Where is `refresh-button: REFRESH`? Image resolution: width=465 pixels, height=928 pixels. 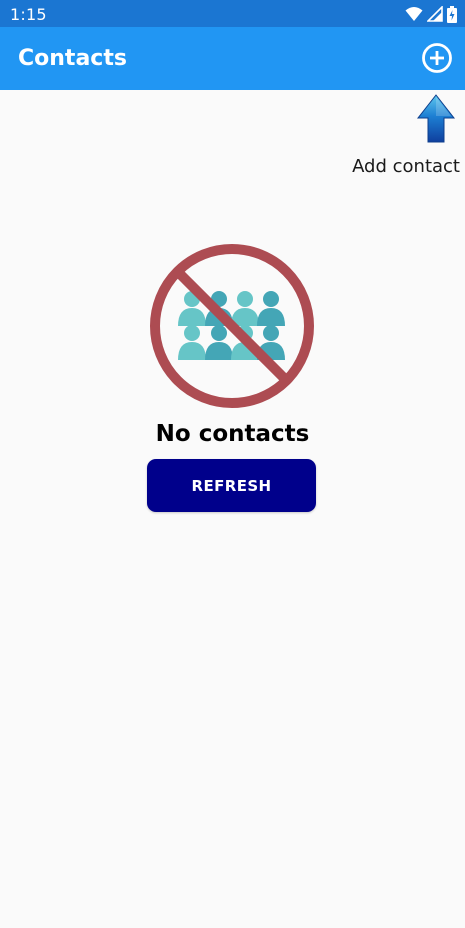
refresh-button: REFRESH is located at coordinates (231, 485).